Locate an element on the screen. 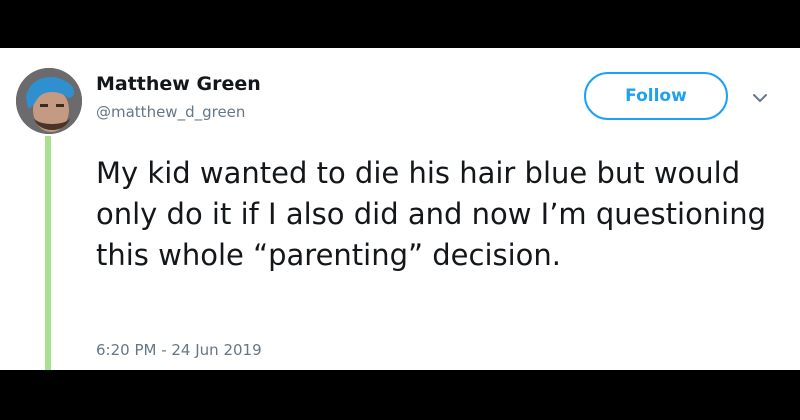  bottom-letterbox is located at coordinates (400, 395).